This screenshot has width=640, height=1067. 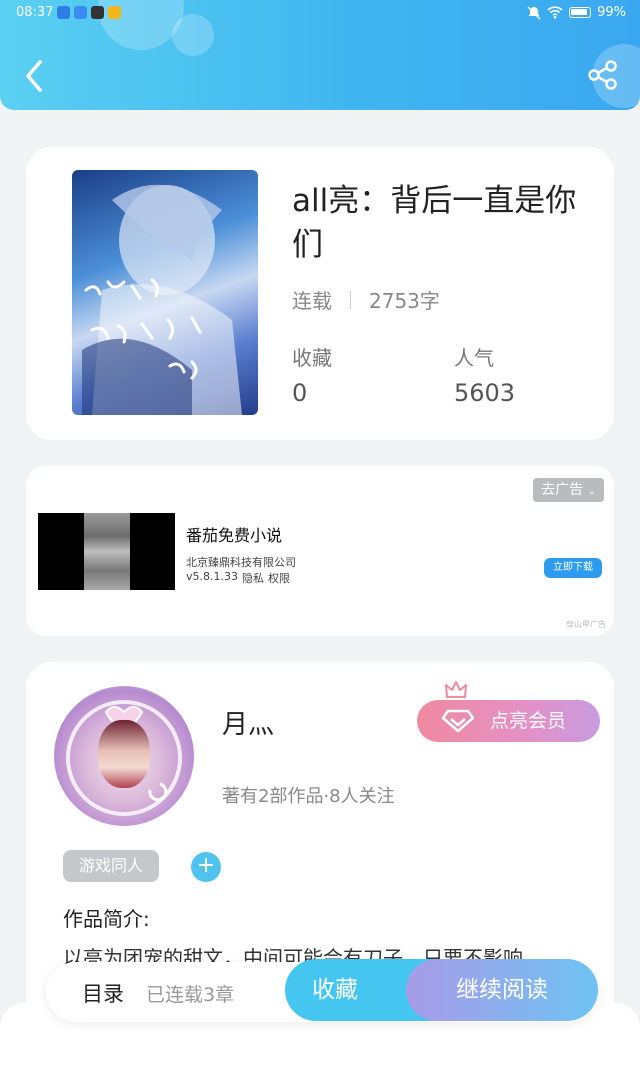 What do you see at coordinates (458, 721) in the screenshot?
I see `diamond-icon` at bounding box center [458, 721].